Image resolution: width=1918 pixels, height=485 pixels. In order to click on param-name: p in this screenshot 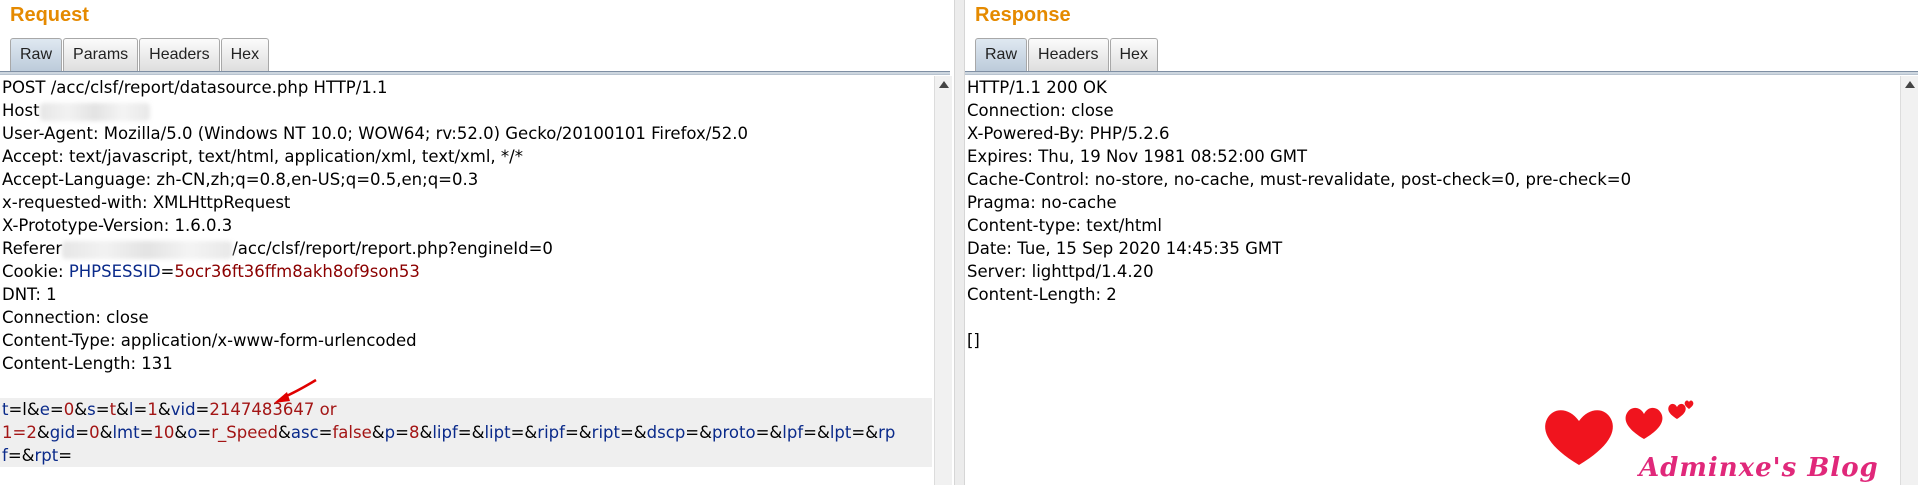, I will do `click(390, 432)`.